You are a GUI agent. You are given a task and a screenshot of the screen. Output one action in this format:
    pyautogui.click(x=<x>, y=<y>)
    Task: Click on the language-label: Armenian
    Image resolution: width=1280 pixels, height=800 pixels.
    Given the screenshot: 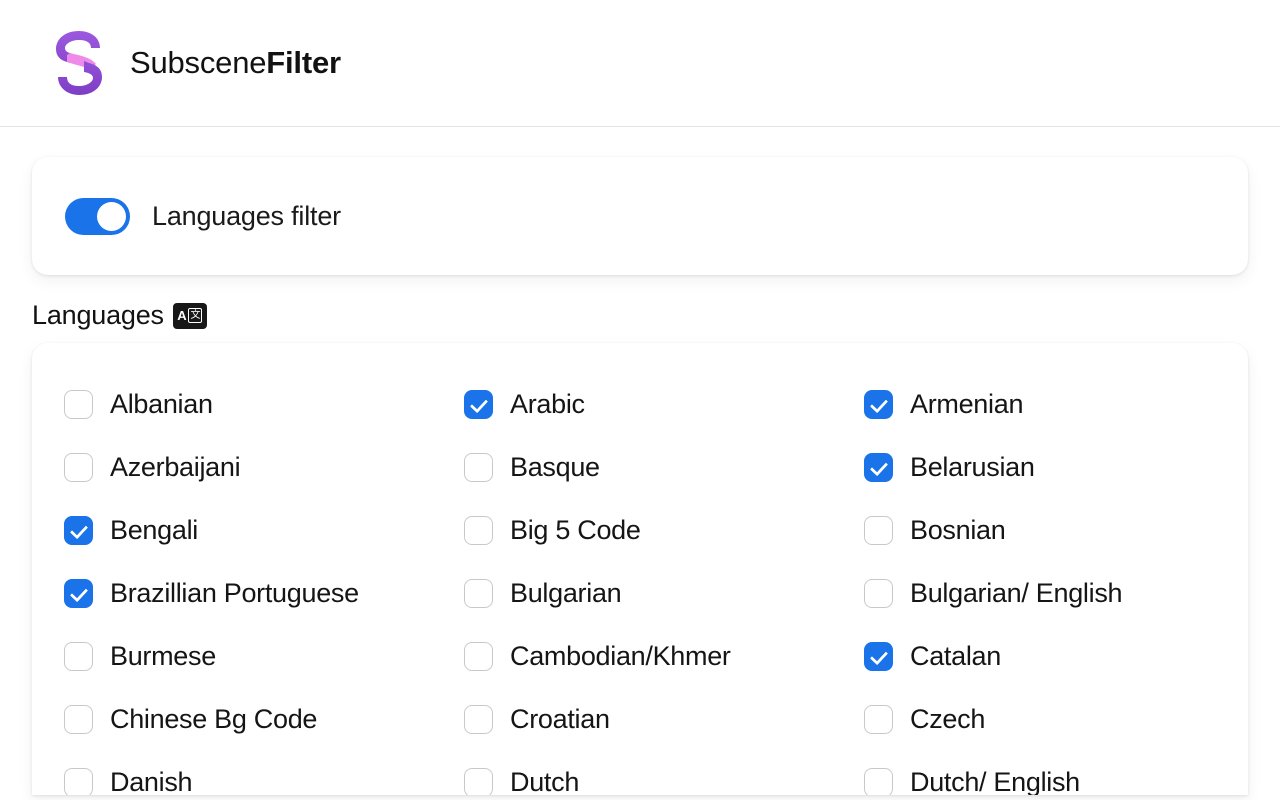 What is the action you would take?
    pyautogui.click(x=967, y=404)
    